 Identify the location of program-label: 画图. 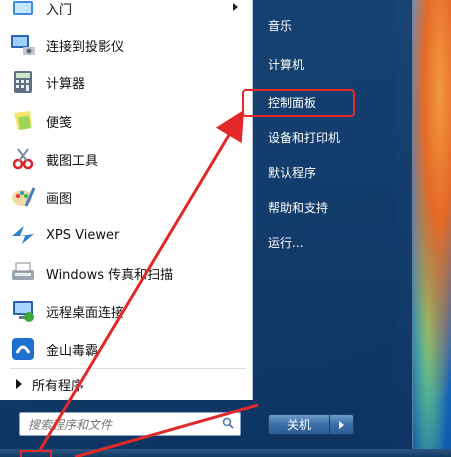
(59, 199).